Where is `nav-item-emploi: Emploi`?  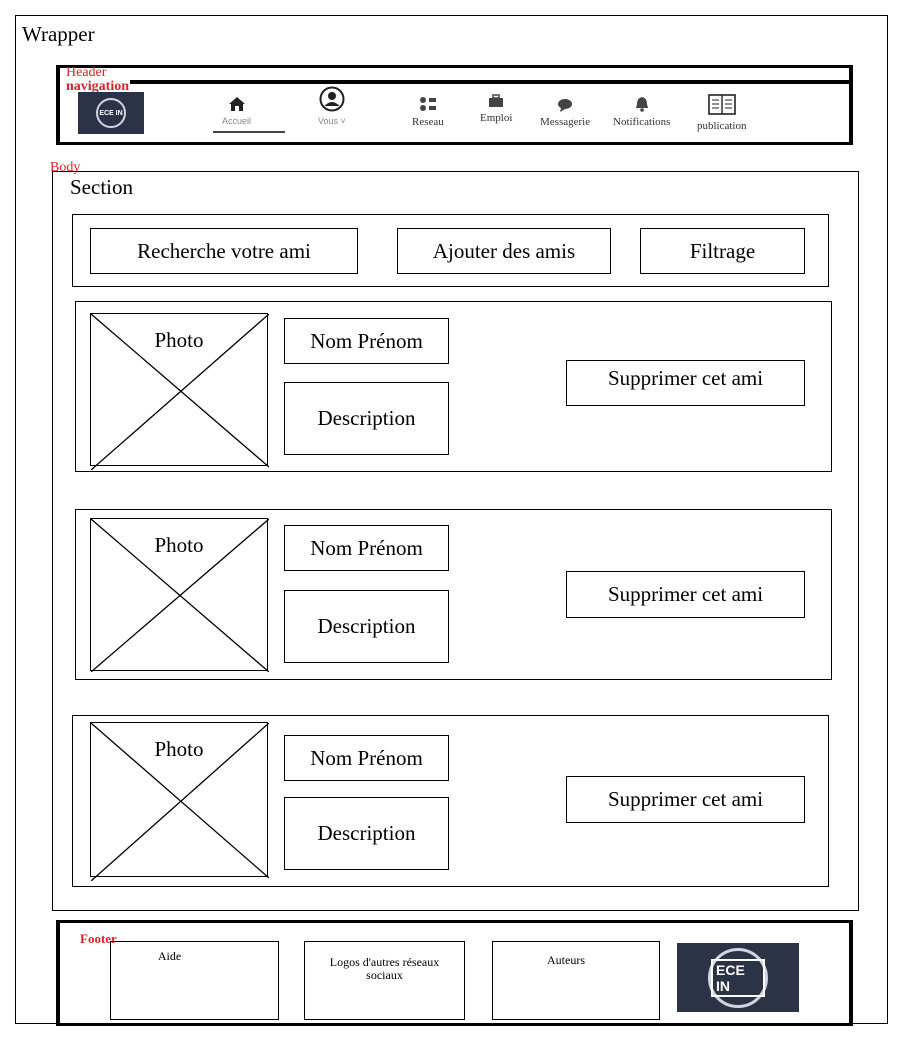 nav-item-emploi: Emploi is located at coordinates (496, 105).